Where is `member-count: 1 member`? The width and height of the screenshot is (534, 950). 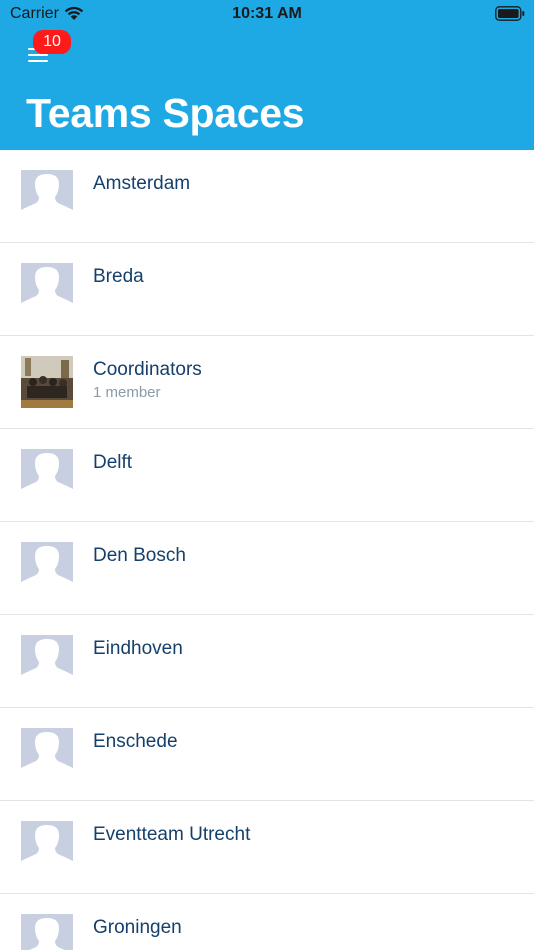 member-count: 1 member is located at coordinates (127, 392).